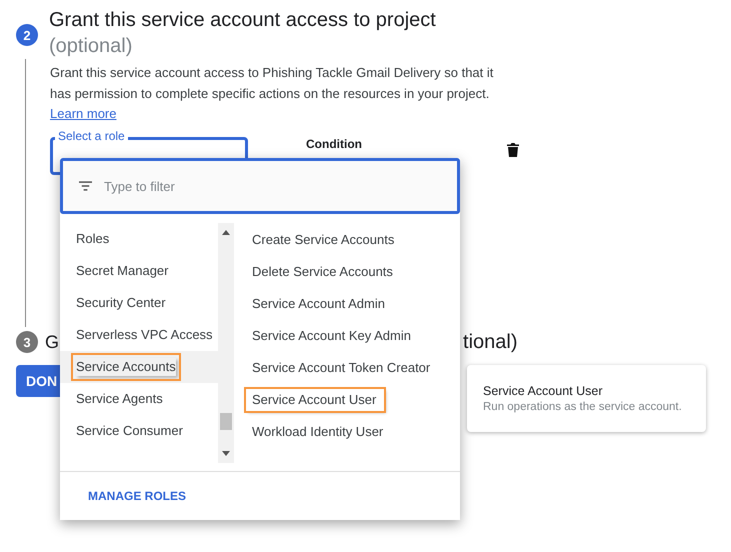 This screenshot has height=552, width=731. What do you see at coordinates (512, 149) in the screenshot?
I see `trash-icon` at bounding box center [512, 149].